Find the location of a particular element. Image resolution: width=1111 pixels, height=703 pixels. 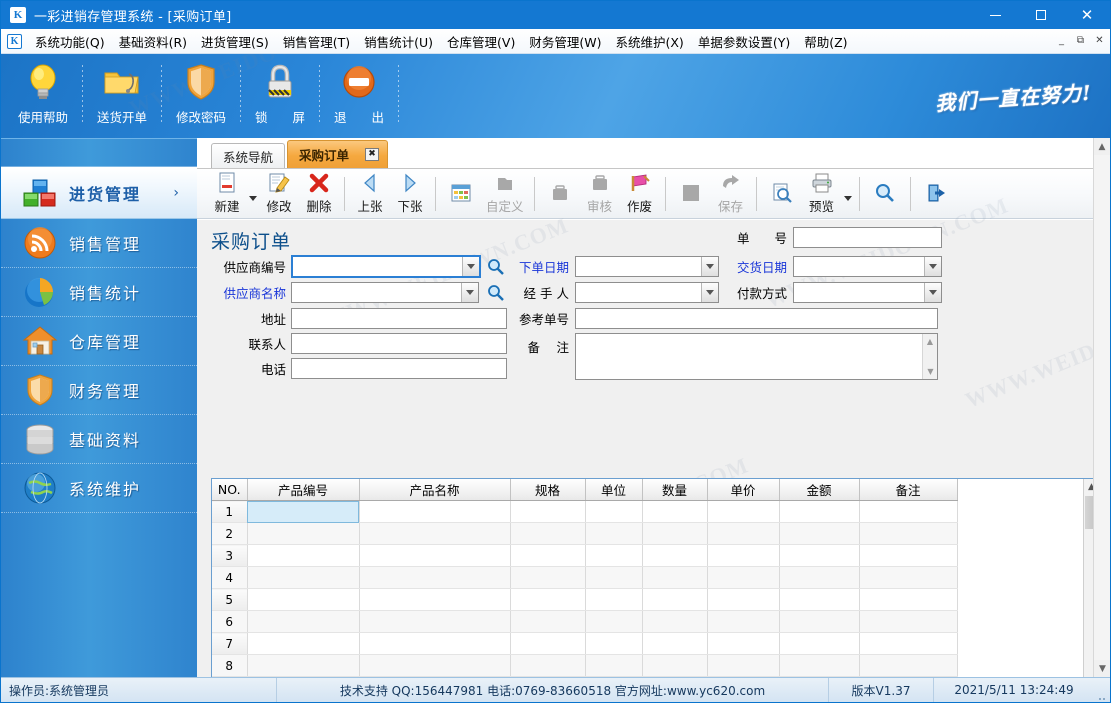

sidebar-item-sales-stats: 销售统计 is located at coordinates (99, 292).